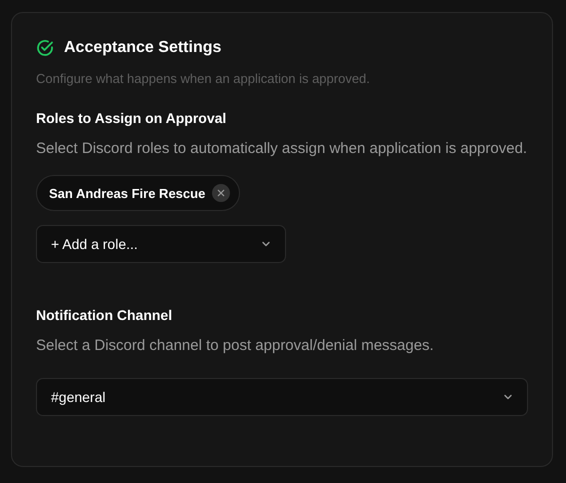 Image resolution: width=566 pixels, height=483 pixels. I want to click on close-icon, so click(221, 193).